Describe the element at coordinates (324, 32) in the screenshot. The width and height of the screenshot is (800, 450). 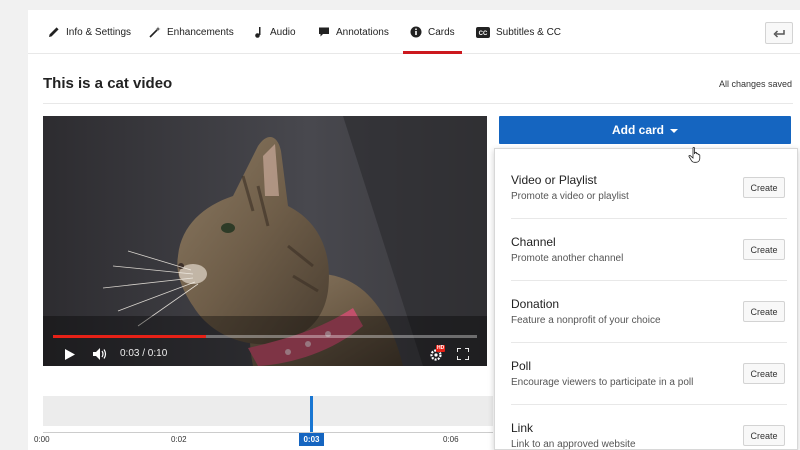
I see `speech-bubble-icon` at that location.